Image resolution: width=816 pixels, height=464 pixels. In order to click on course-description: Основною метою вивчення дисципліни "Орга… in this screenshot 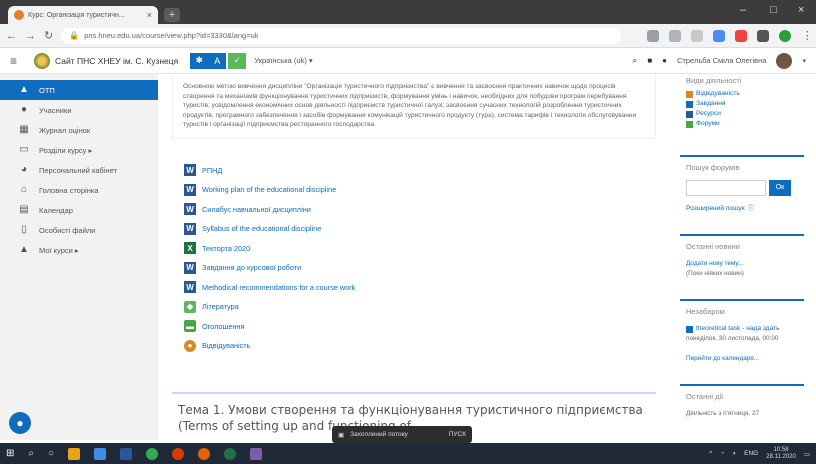, I will do `click(414, 106)`.